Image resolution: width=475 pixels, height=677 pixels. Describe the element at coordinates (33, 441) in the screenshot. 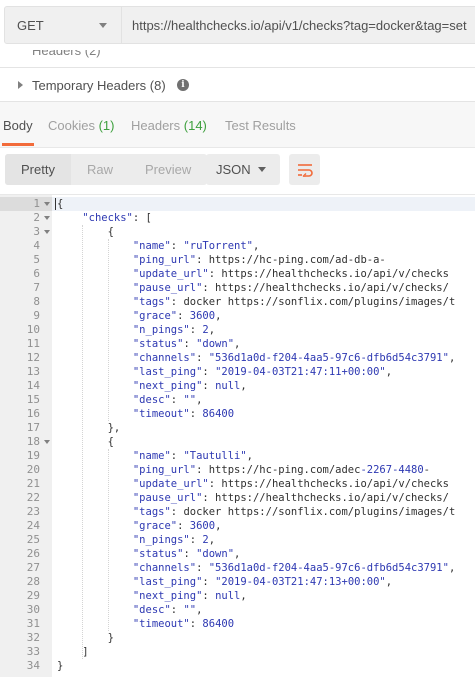

I see `line-number: 18` at that location.